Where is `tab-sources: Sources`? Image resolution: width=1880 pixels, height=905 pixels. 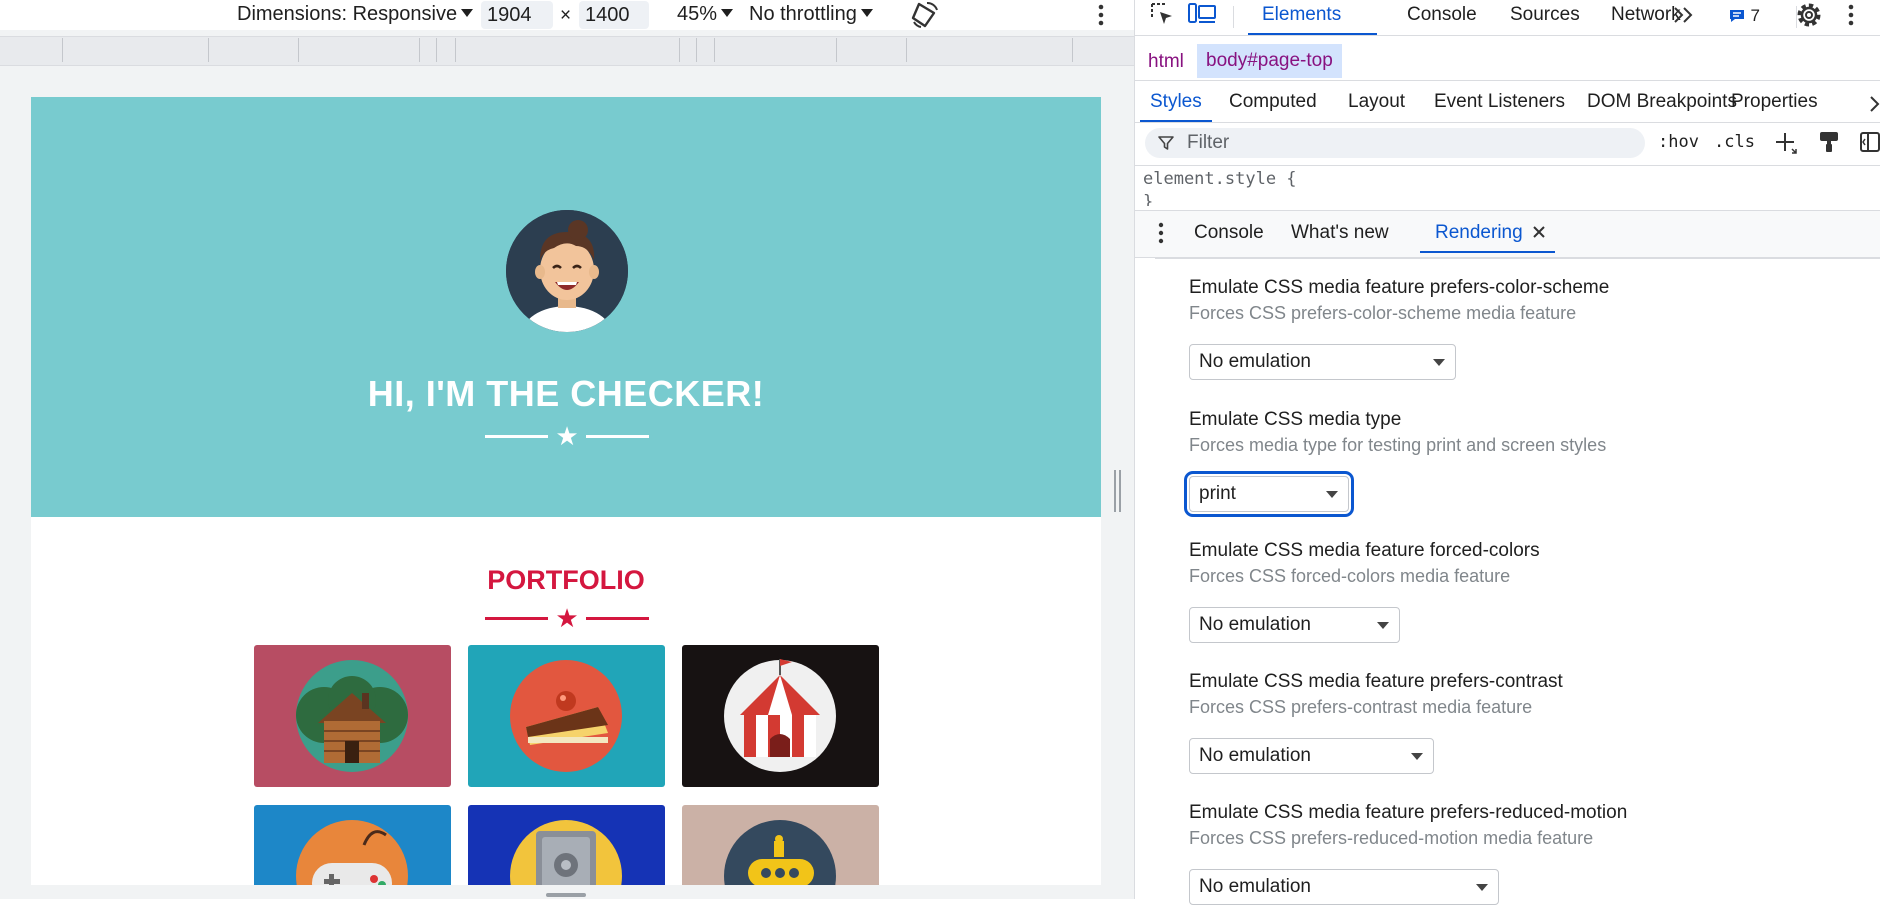 tab-sources: Sources is located at coordinates (1545, 15).